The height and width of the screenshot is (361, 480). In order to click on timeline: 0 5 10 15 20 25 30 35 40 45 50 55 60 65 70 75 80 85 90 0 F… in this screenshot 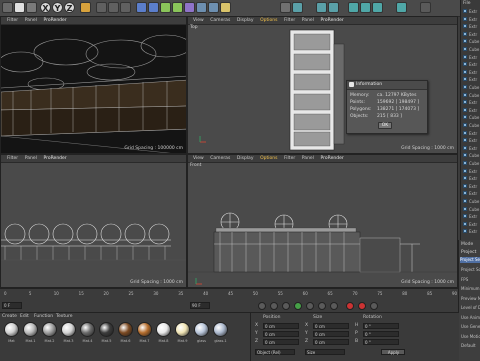, I will do `click(229, 300)`.